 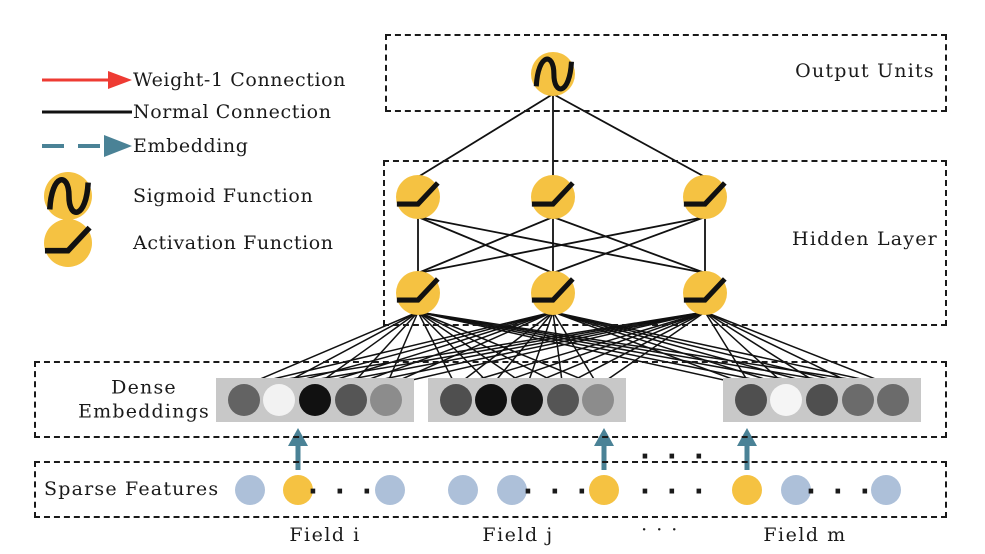 I want to click on dense-embeddings-label: Dense Embeddings, so click(x=144, y=400).